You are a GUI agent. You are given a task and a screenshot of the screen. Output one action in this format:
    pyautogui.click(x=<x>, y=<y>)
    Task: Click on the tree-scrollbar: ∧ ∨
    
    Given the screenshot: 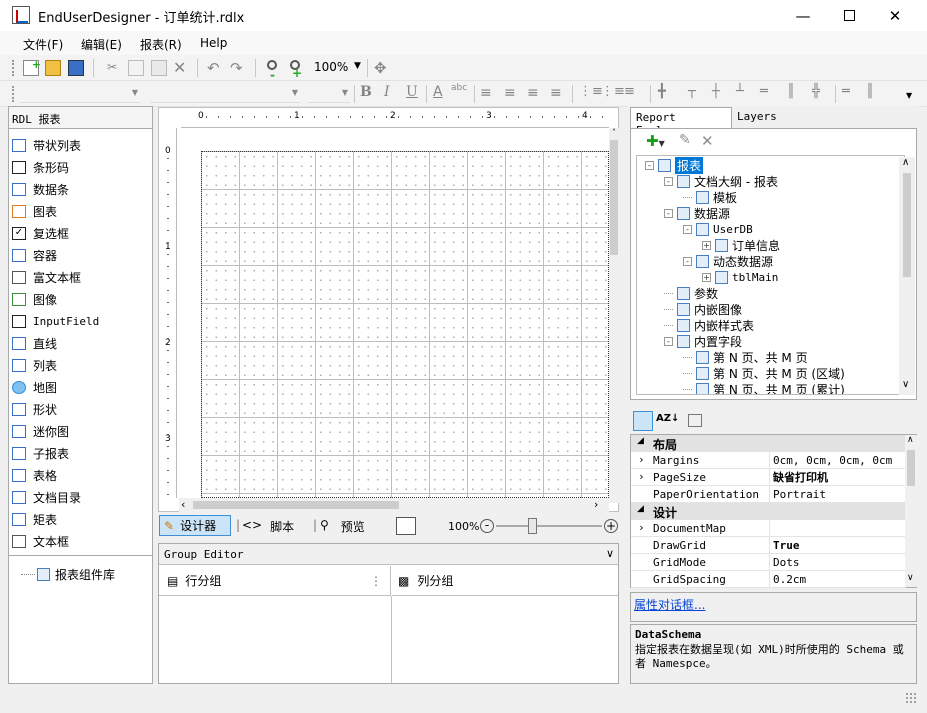 What is the action you would take?
    pyautogui.click(x=907, y=276)
    